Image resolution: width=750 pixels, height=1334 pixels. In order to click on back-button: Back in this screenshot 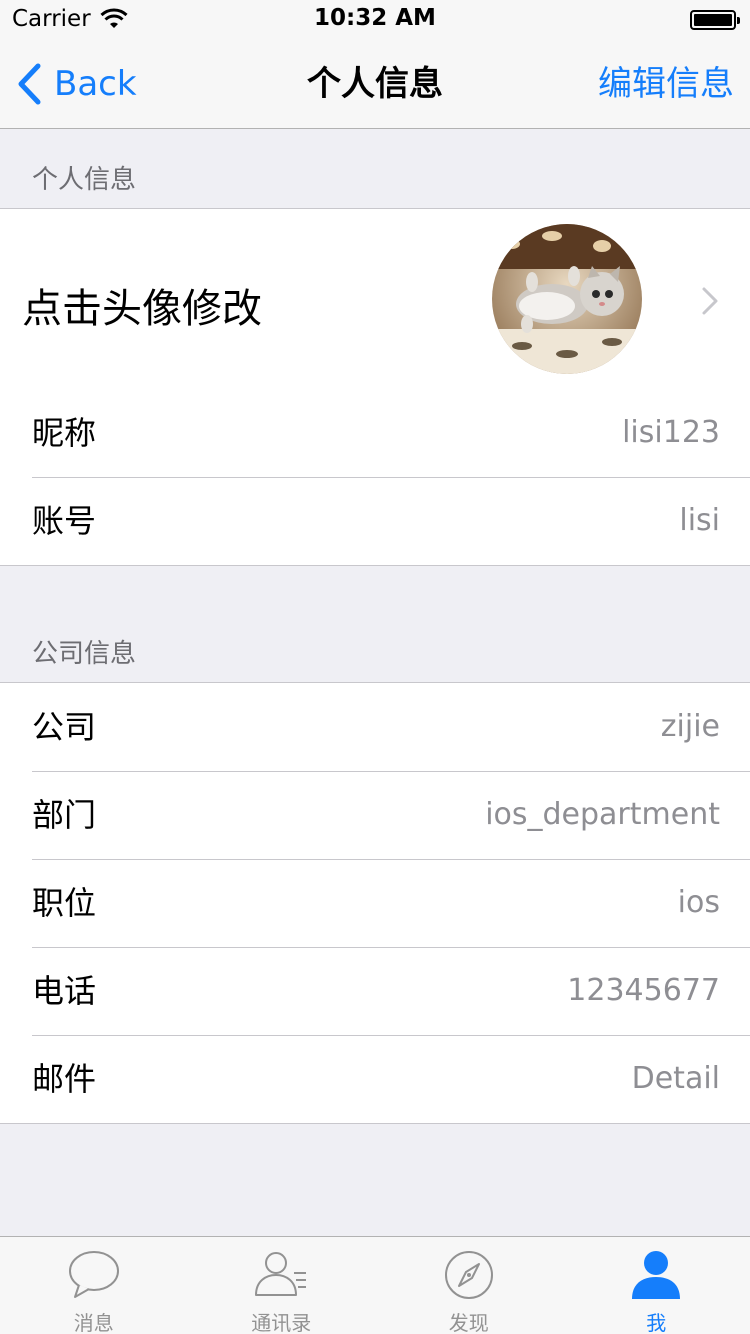, I will do `click(76, 84)`.